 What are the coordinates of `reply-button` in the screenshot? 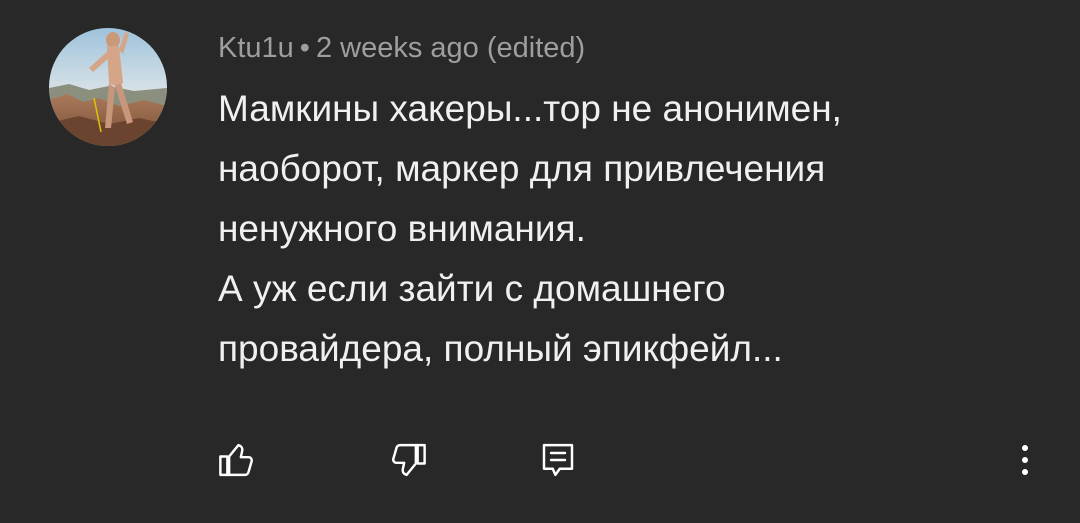 It's located at (558, 460).